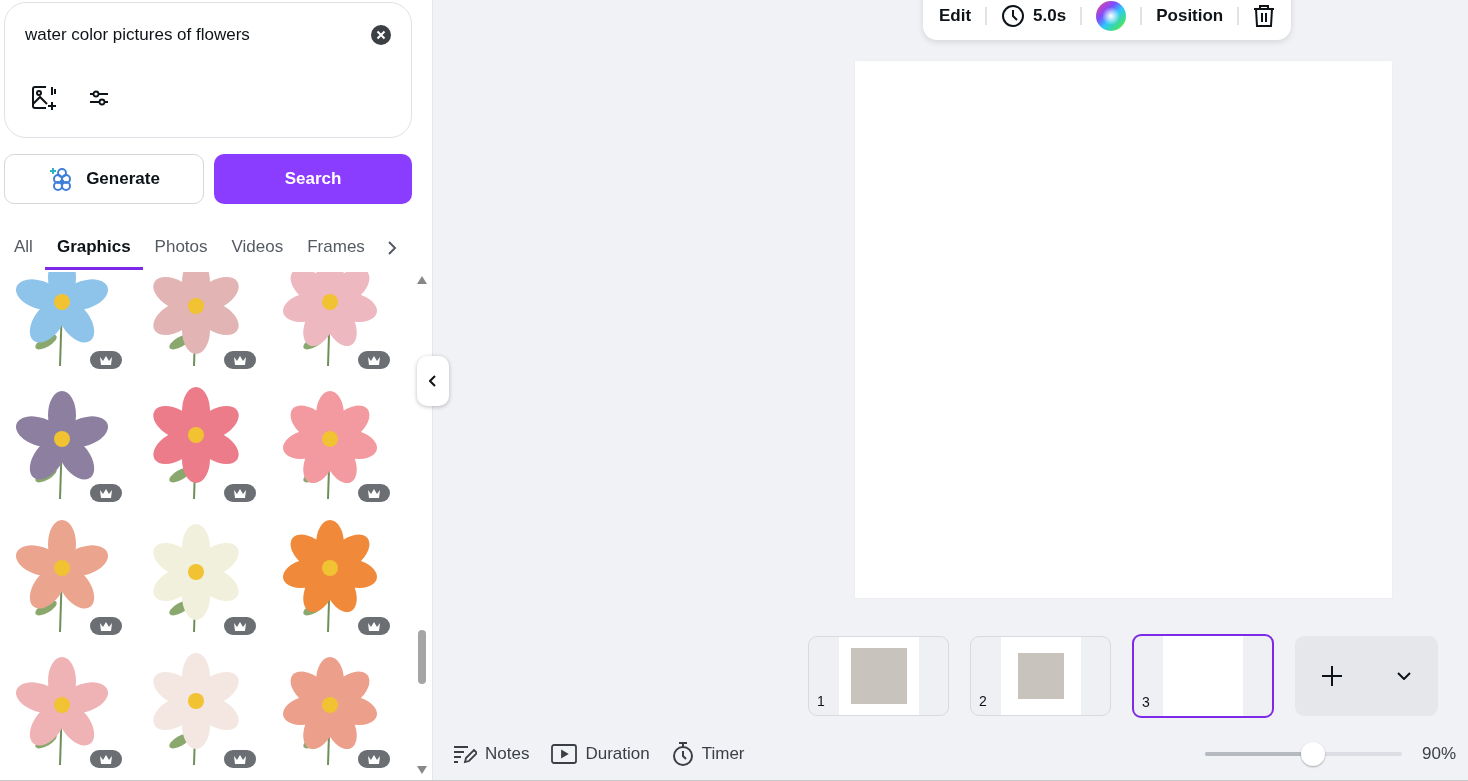 The height and width of the screenshot is (781, 1468). I want to click on notes-button: Notes, so click(491, 754).